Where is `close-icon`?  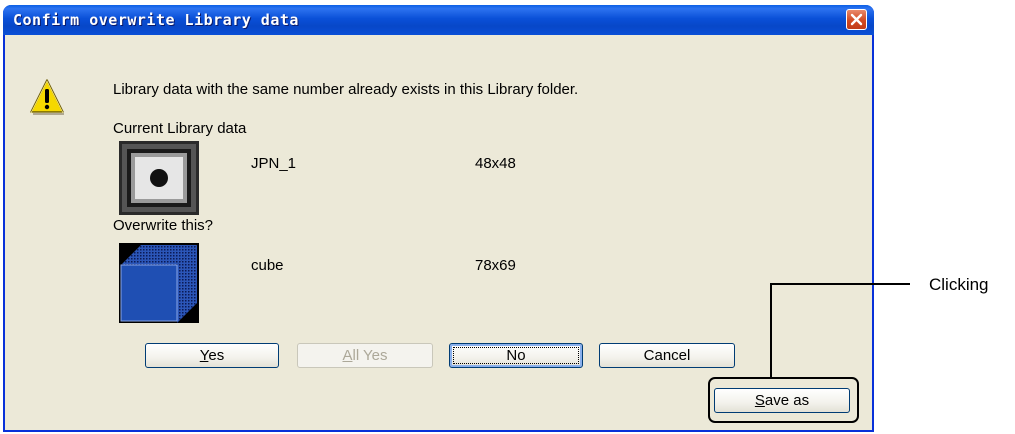
close-icon is located at coordinates (856, 19).